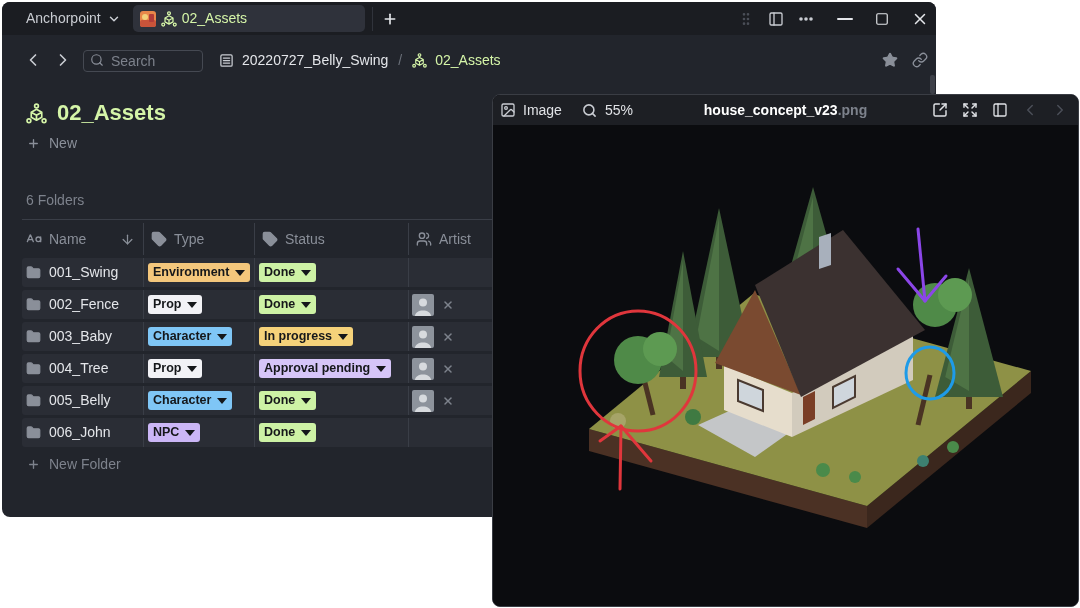 The width and height of the screenshot is (1080, 608). I want to click on maximize-icon, so click(882, 18).